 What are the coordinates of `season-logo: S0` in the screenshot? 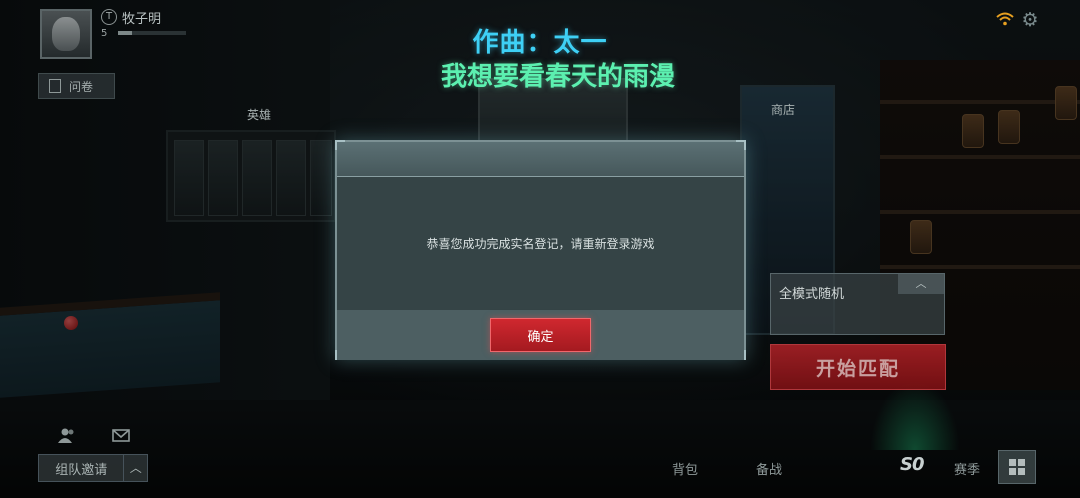 It's located at (912, 464).